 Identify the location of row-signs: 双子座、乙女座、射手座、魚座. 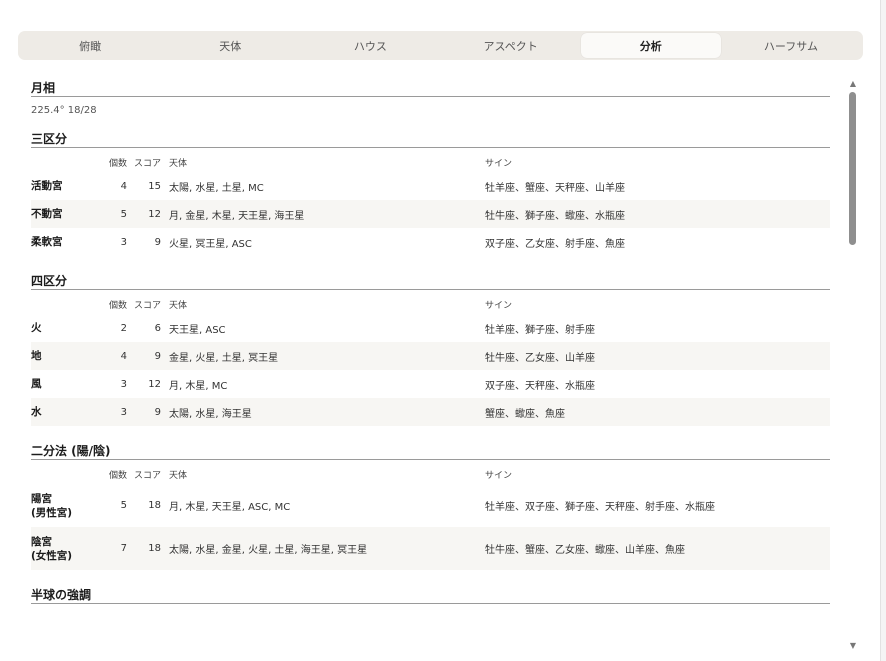
(555, 244).